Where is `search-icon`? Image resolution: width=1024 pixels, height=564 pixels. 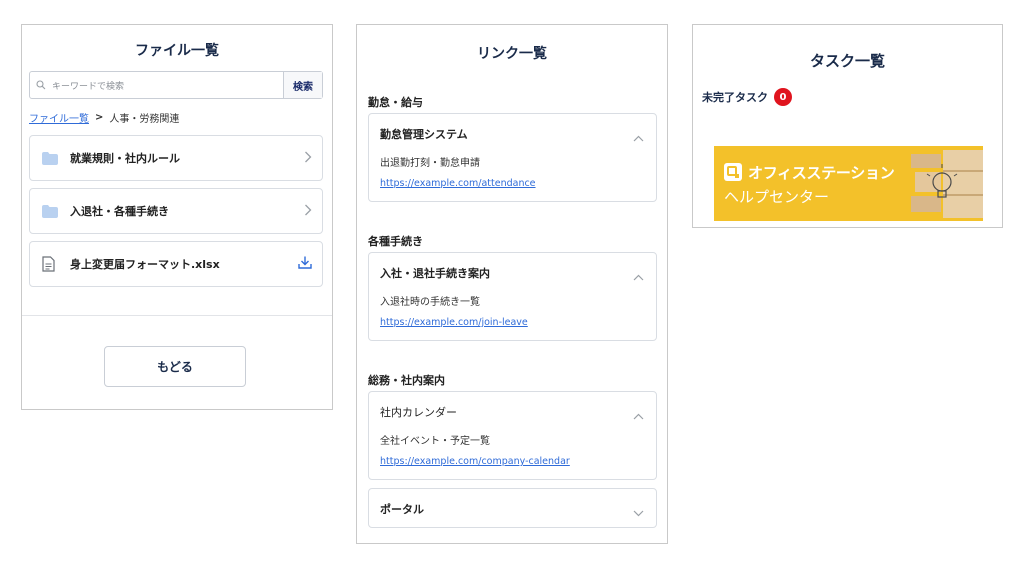 search-icon is located at coordinates (41, 85).